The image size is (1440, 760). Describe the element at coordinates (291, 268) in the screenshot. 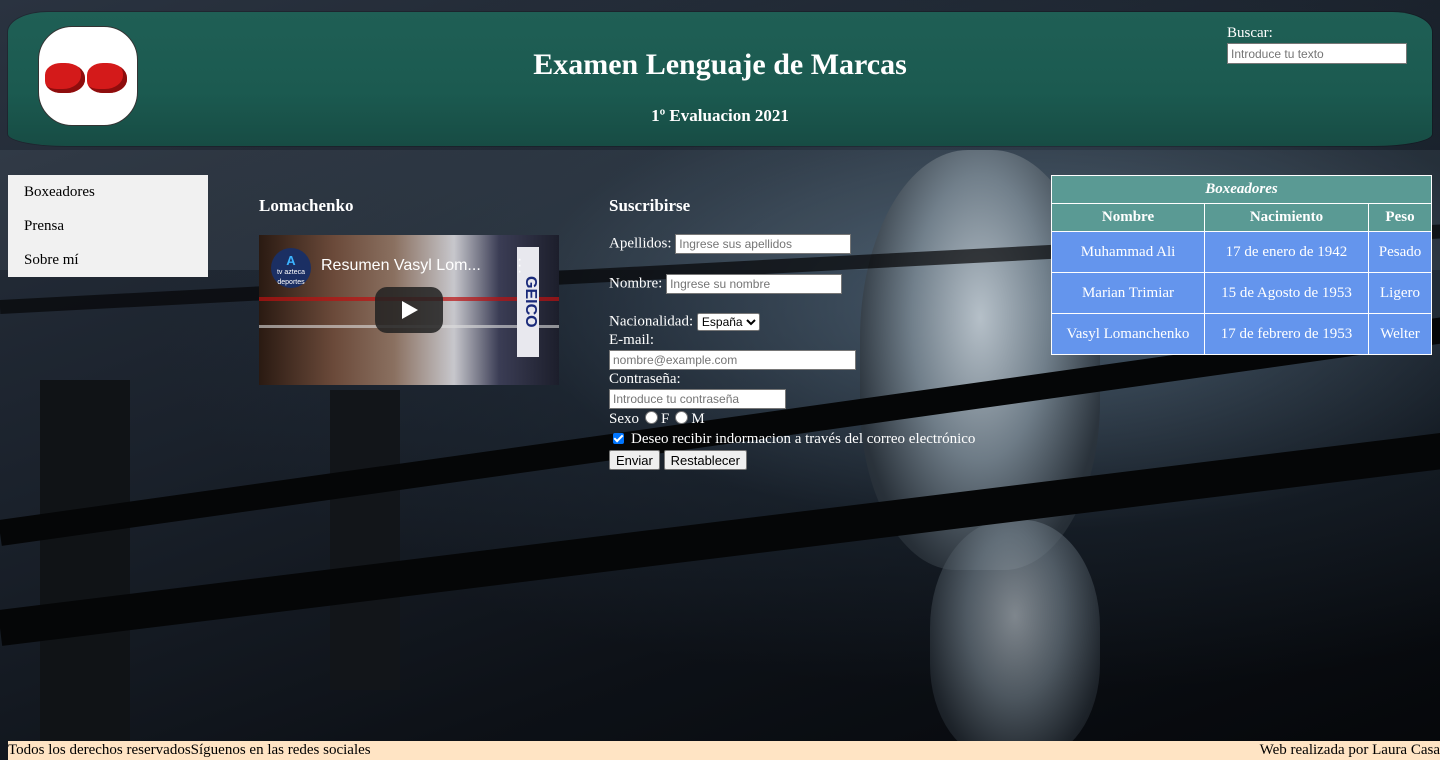

I see `channel-avatar: Atv azteca deportes` at that location.